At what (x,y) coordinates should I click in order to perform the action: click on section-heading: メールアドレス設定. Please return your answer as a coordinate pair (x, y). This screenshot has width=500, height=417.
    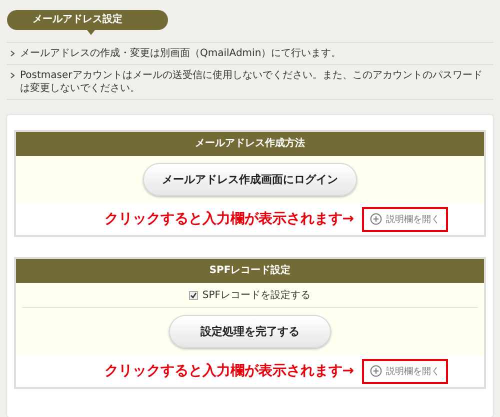
    Looking at the image, I should click on (87, 22).